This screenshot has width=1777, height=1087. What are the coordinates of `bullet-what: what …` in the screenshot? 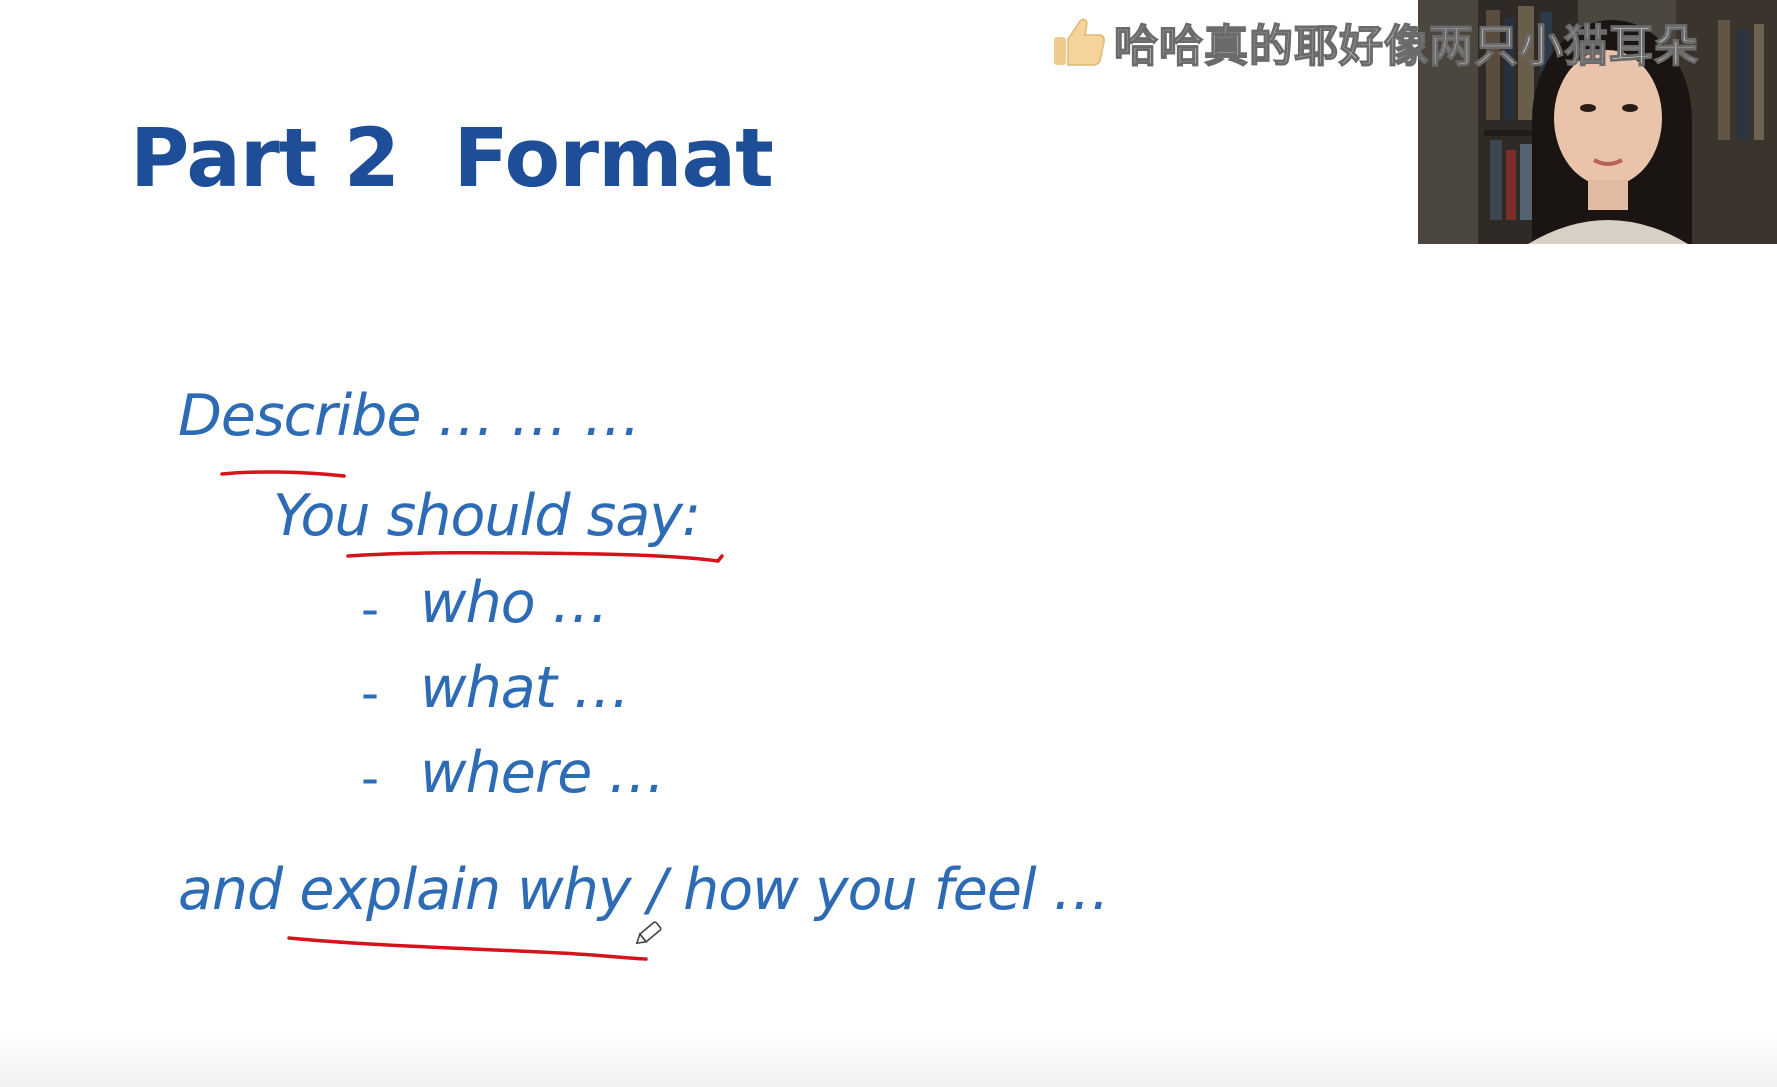 It's located at (525, 688).